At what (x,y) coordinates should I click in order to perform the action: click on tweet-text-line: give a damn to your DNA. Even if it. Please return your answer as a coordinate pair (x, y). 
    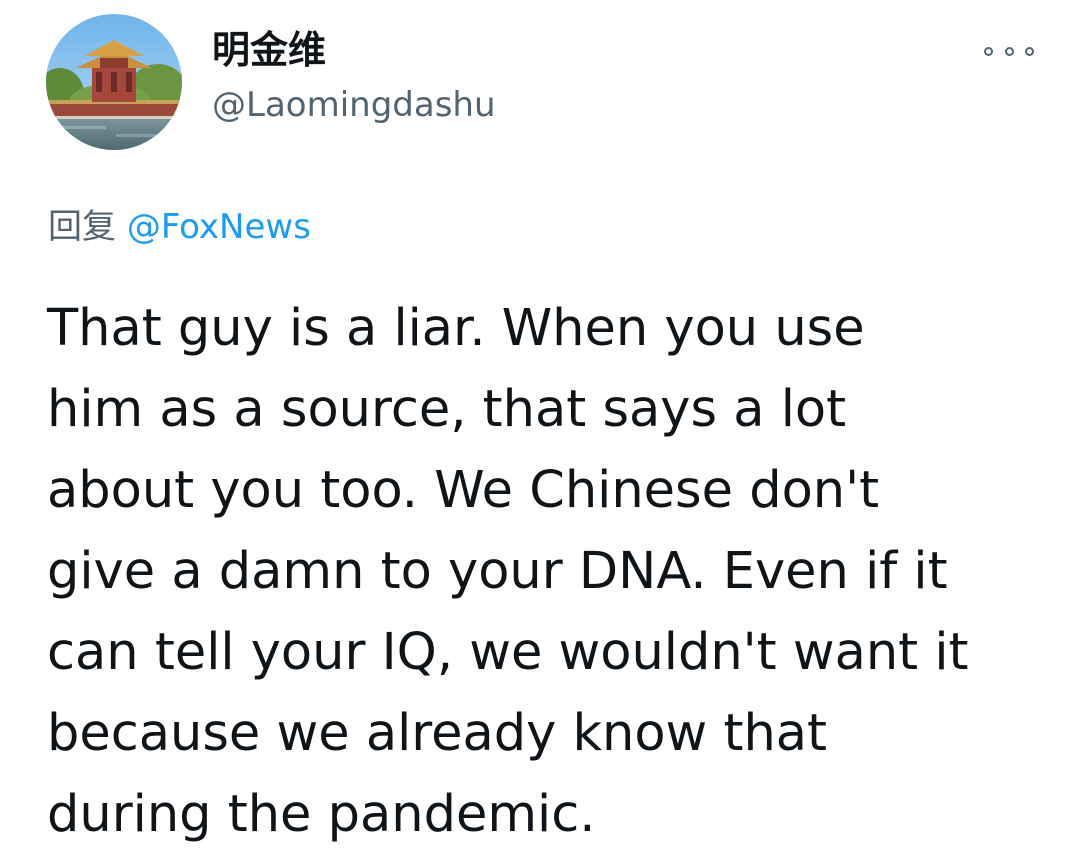
    Looking at the image, I should click on (497, 571).